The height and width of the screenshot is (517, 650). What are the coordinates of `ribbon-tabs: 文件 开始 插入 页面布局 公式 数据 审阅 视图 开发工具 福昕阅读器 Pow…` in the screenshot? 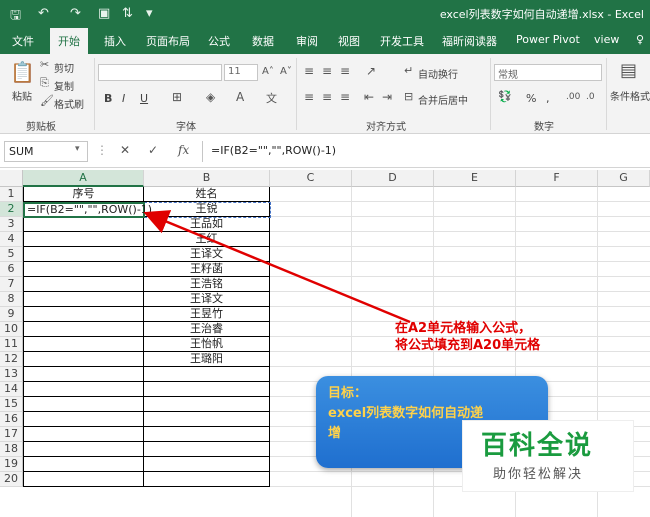 It's located at (325, 41).